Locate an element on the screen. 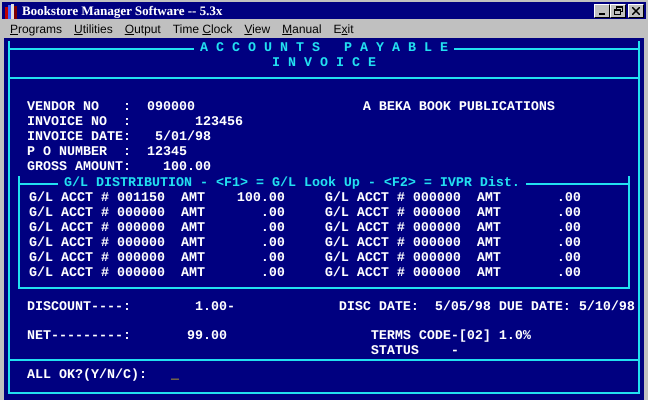 This screenshot has height=400, width=648. restore-icon is located at coordinates (618, 11).